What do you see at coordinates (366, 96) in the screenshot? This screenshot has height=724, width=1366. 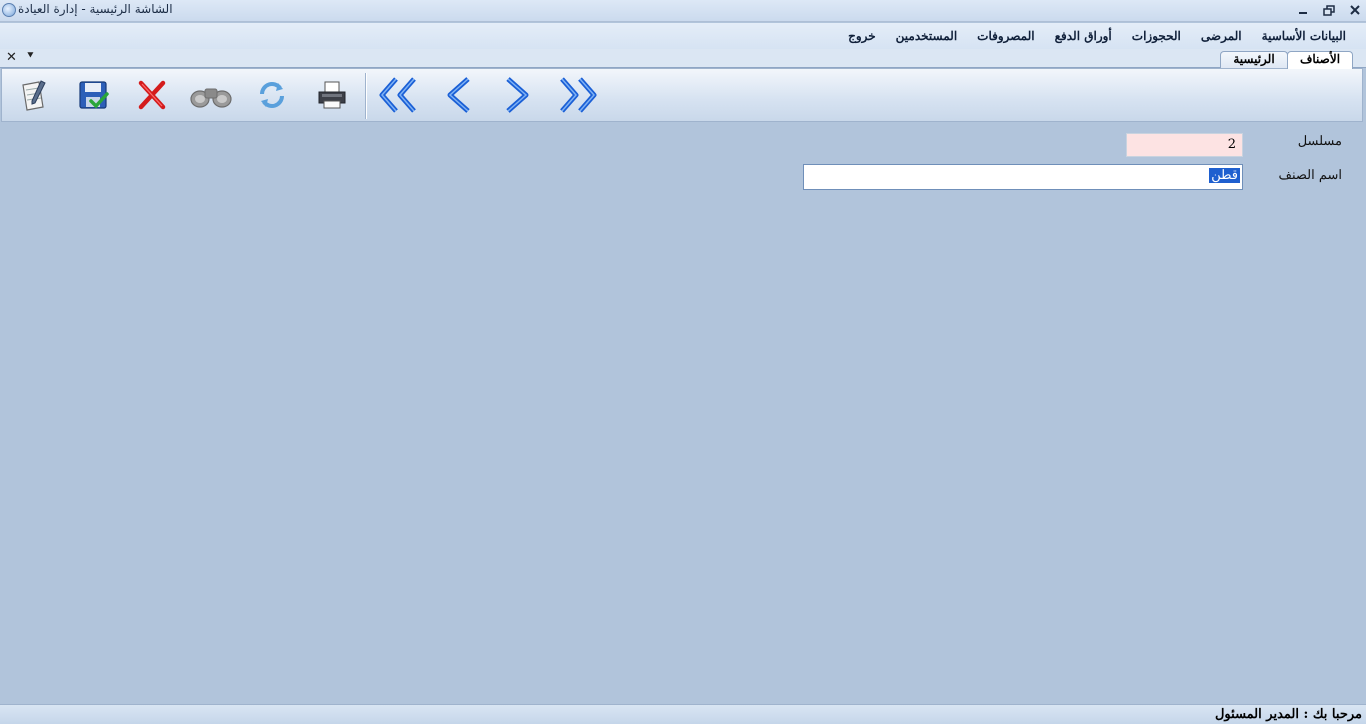 I see `toolbar-separator` at bounding box center [366, 96].